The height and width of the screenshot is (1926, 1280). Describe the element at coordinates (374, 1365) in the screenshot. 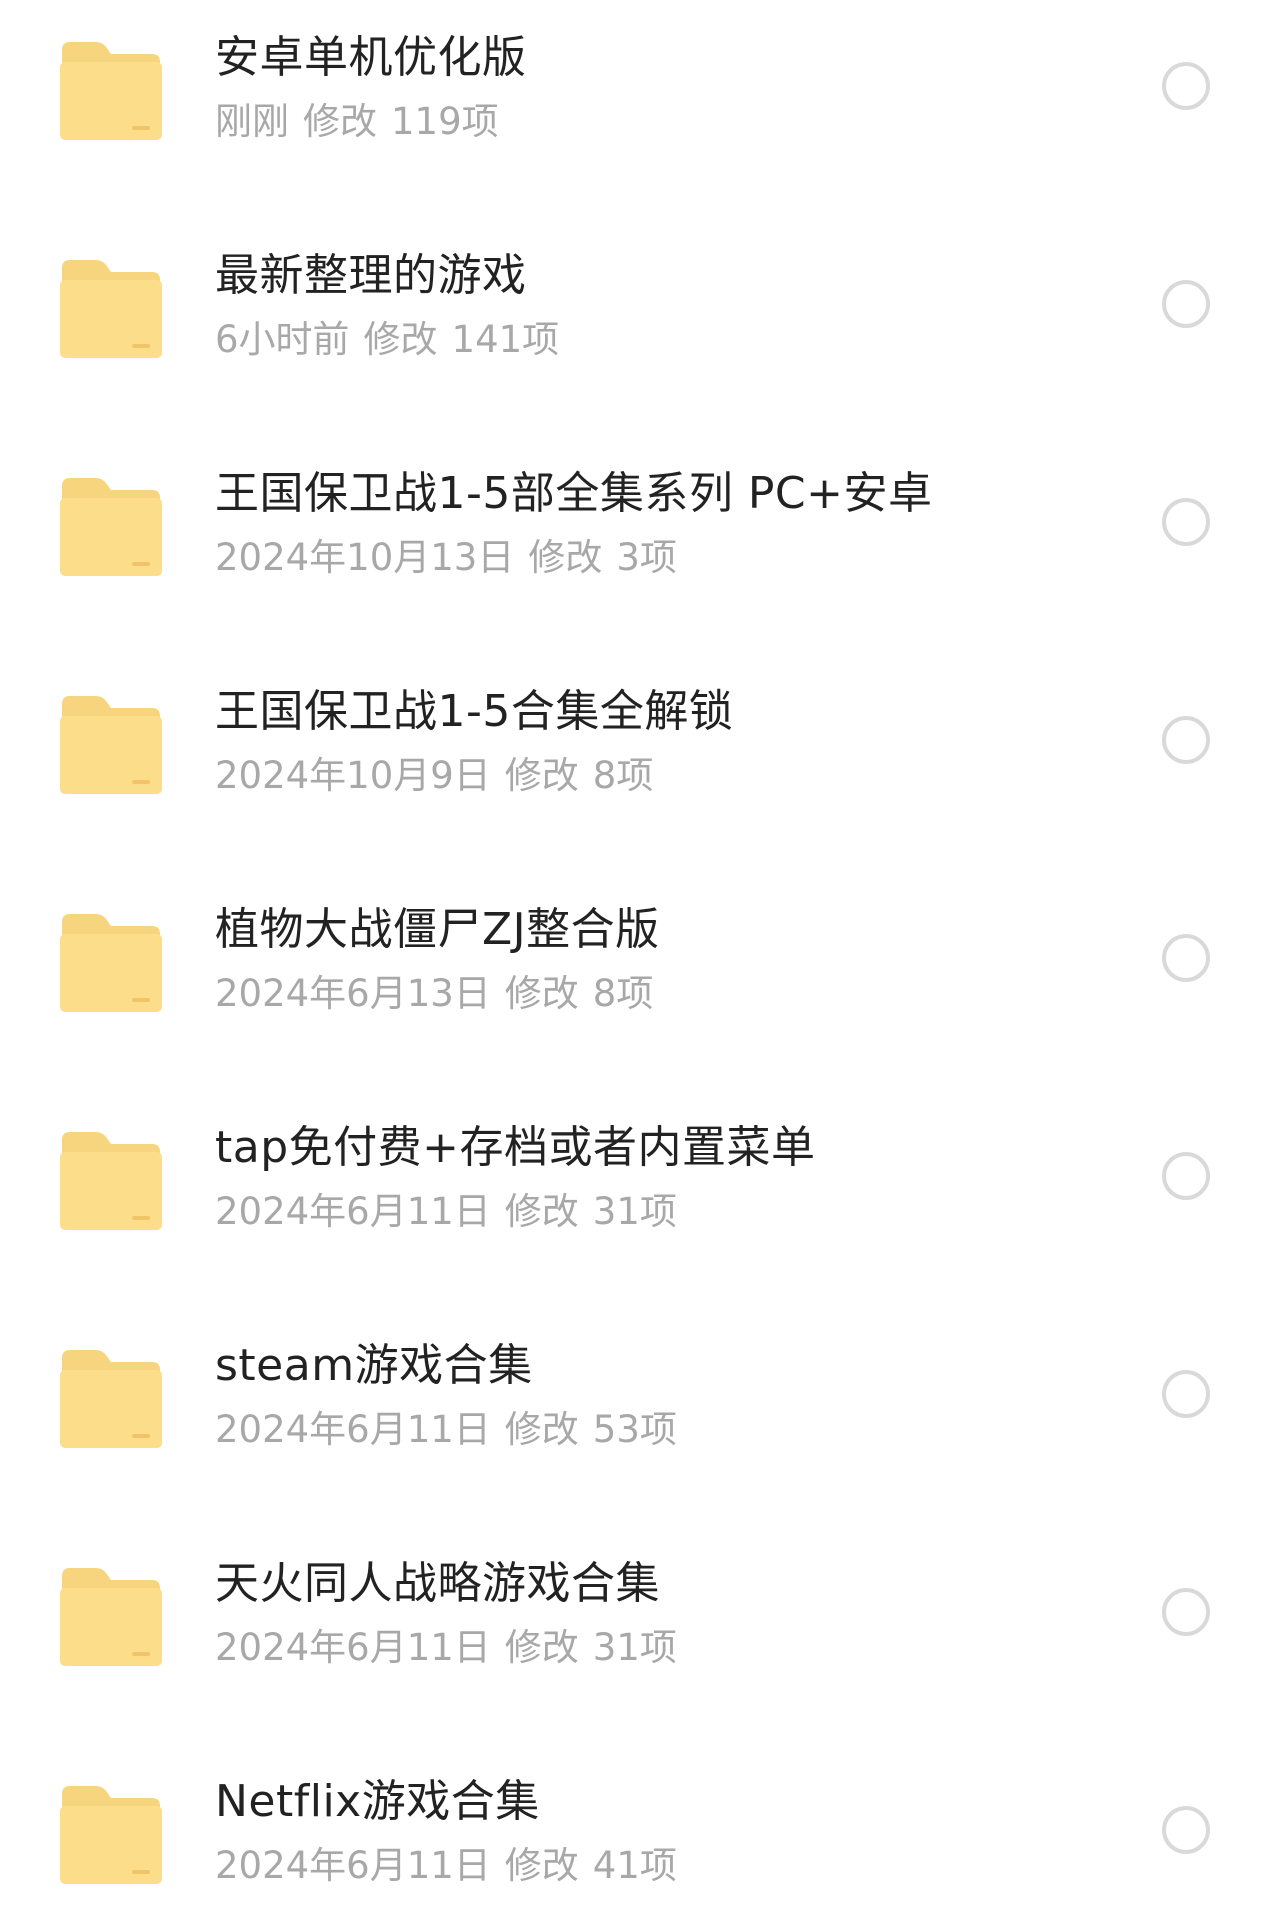

I see `folder-name: steam游戏合集` at that location.